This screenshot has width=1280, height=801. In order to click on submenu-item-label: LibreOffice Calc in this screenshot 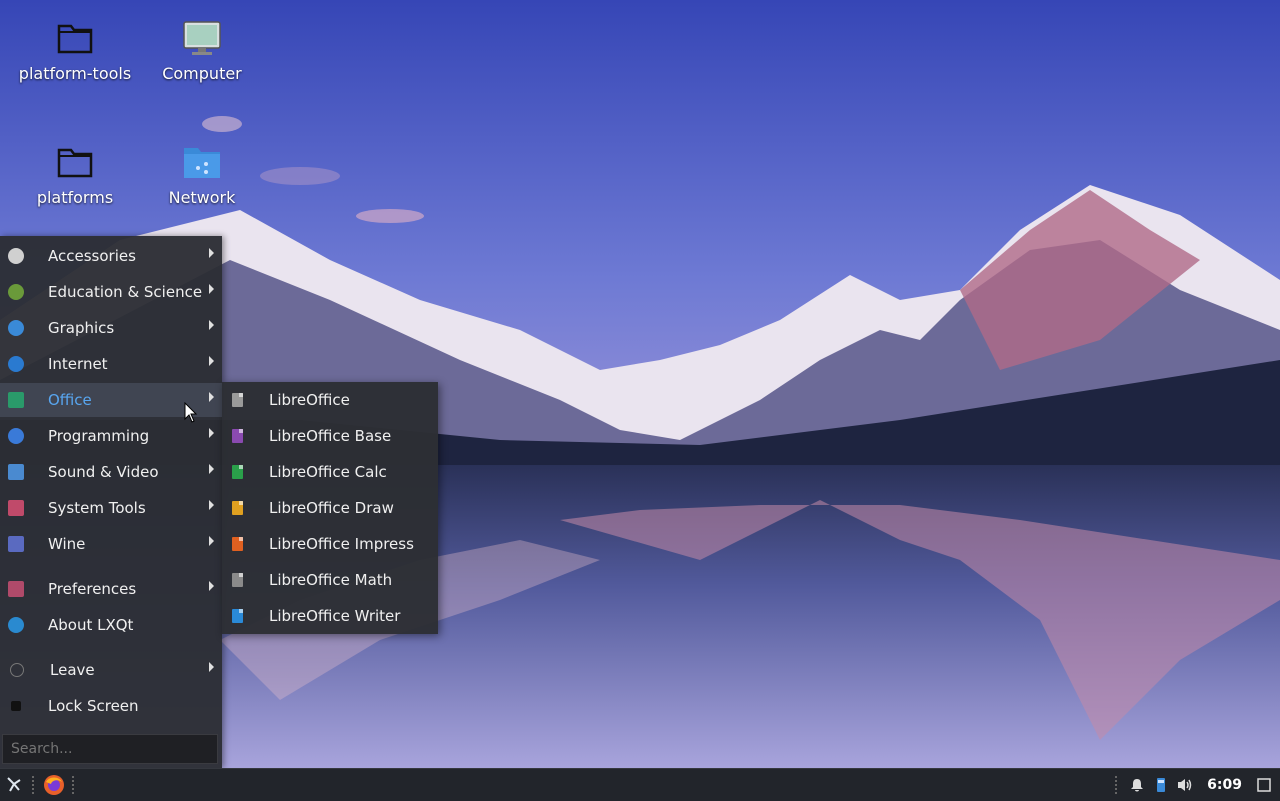, I will do `click(328, 472)`.